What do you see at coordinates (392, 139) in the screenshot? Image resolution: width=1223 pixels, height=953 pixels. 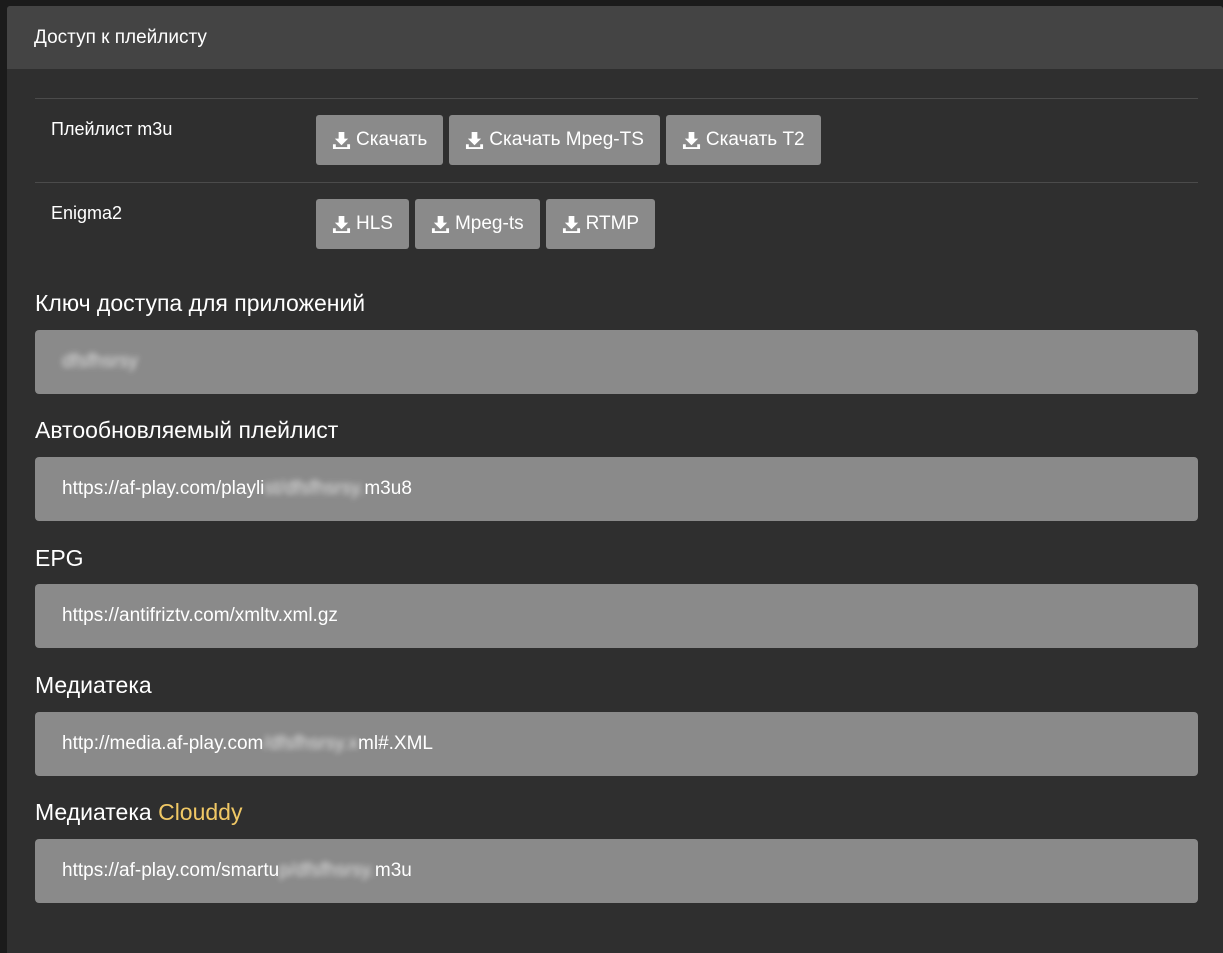 I see `download-button-label: Скачать` at bounding box center [392, 139].